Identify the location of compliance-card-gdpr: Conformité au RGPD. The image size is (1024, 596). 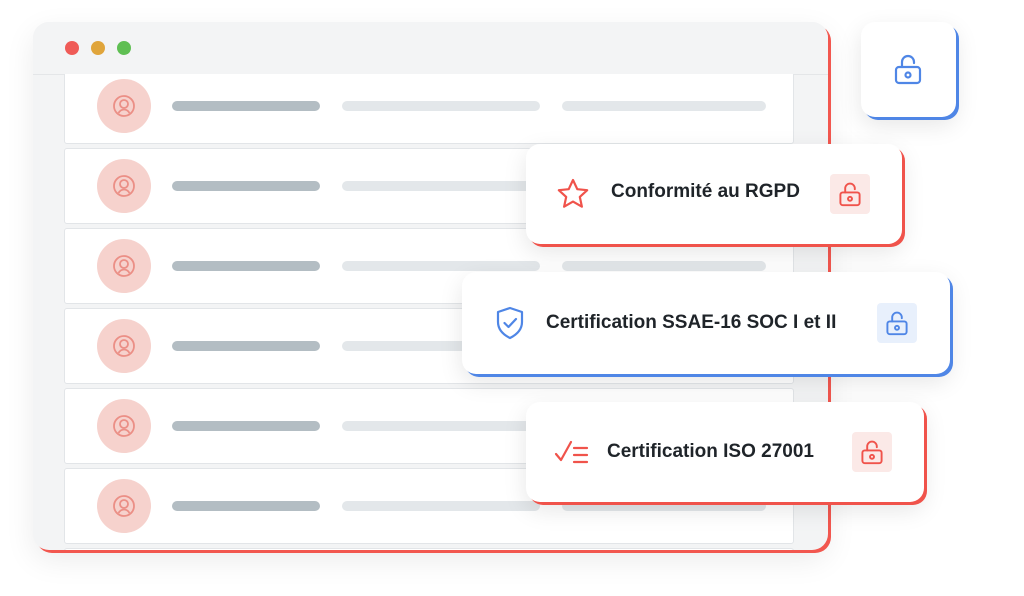
(714, 194).